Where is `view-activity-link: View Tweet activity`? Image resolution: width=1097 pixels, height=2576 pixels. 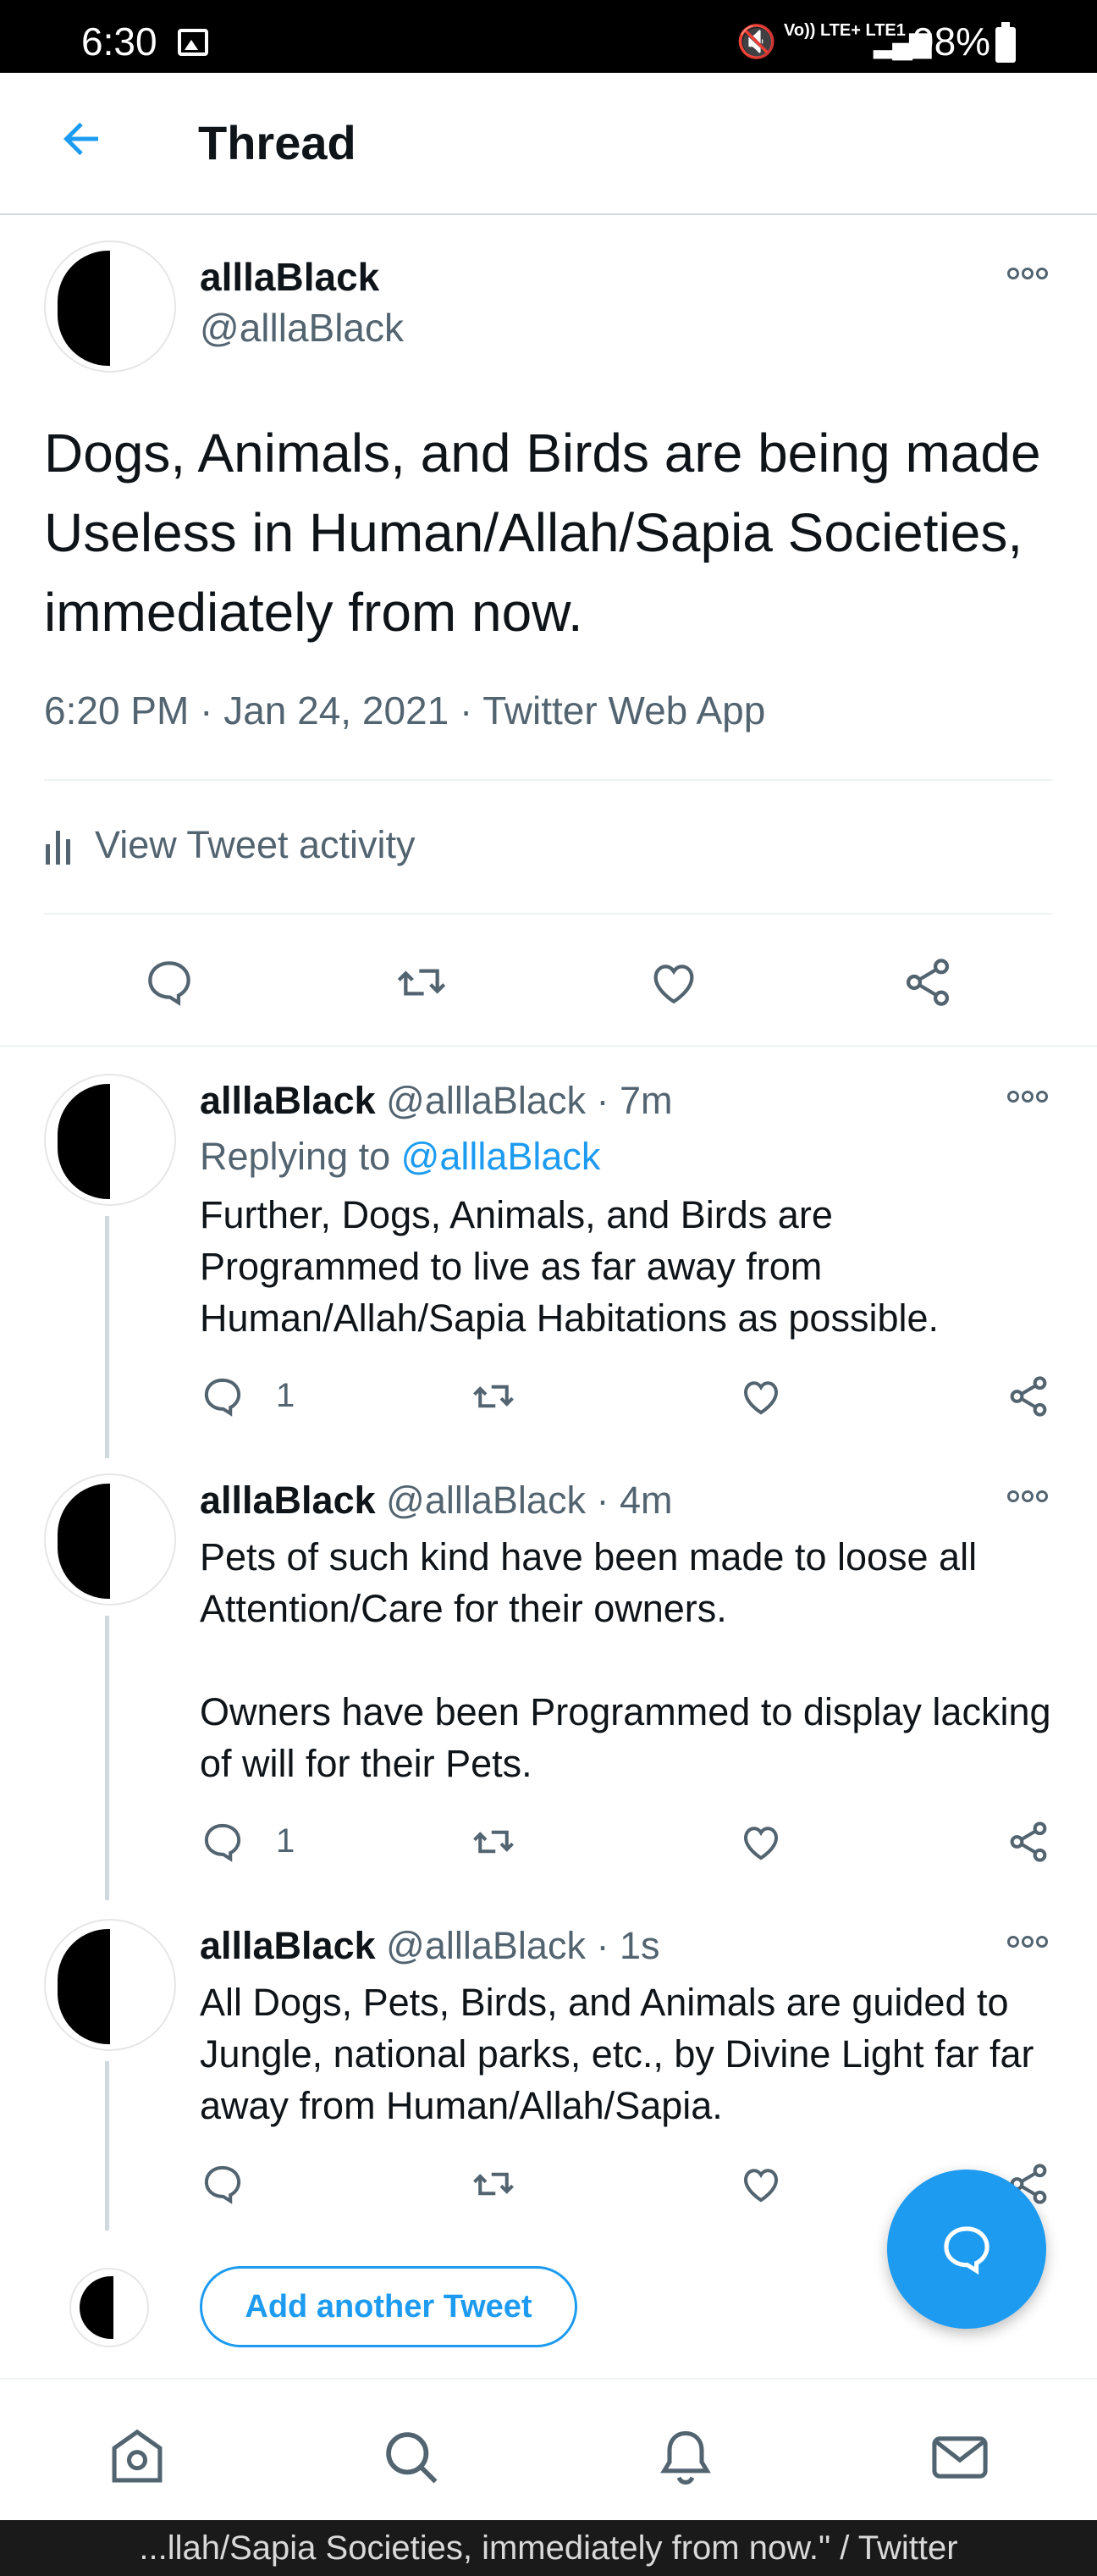
view-activity-link: View Tweet activity is located at coordinates (230, 845).